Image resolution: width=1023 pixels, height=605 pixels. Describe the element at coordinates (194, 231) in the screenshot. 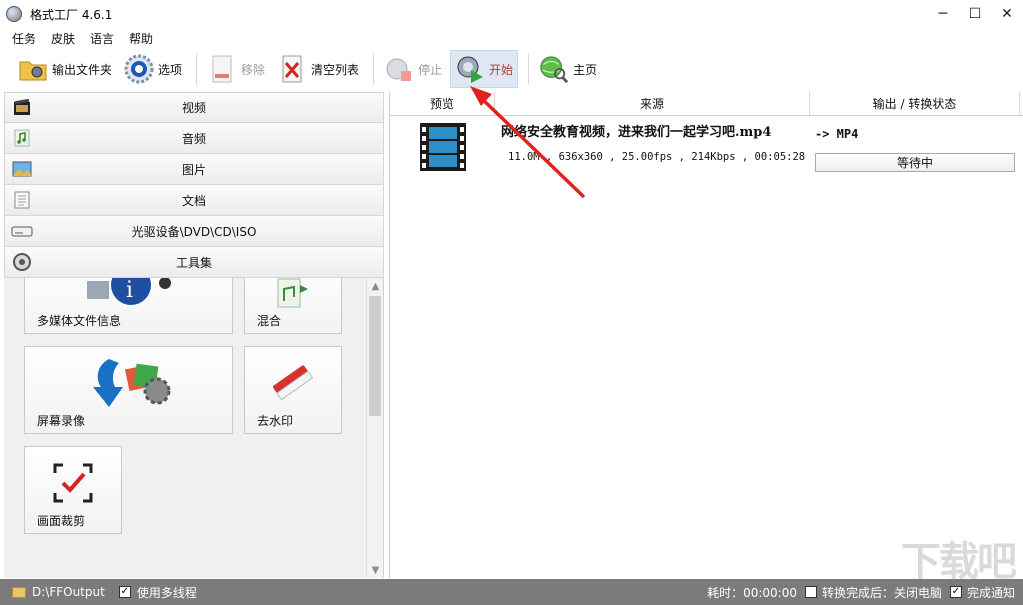

I see `category-disc-drive: 光驱设备\DVD\CD\ISO` at that location.